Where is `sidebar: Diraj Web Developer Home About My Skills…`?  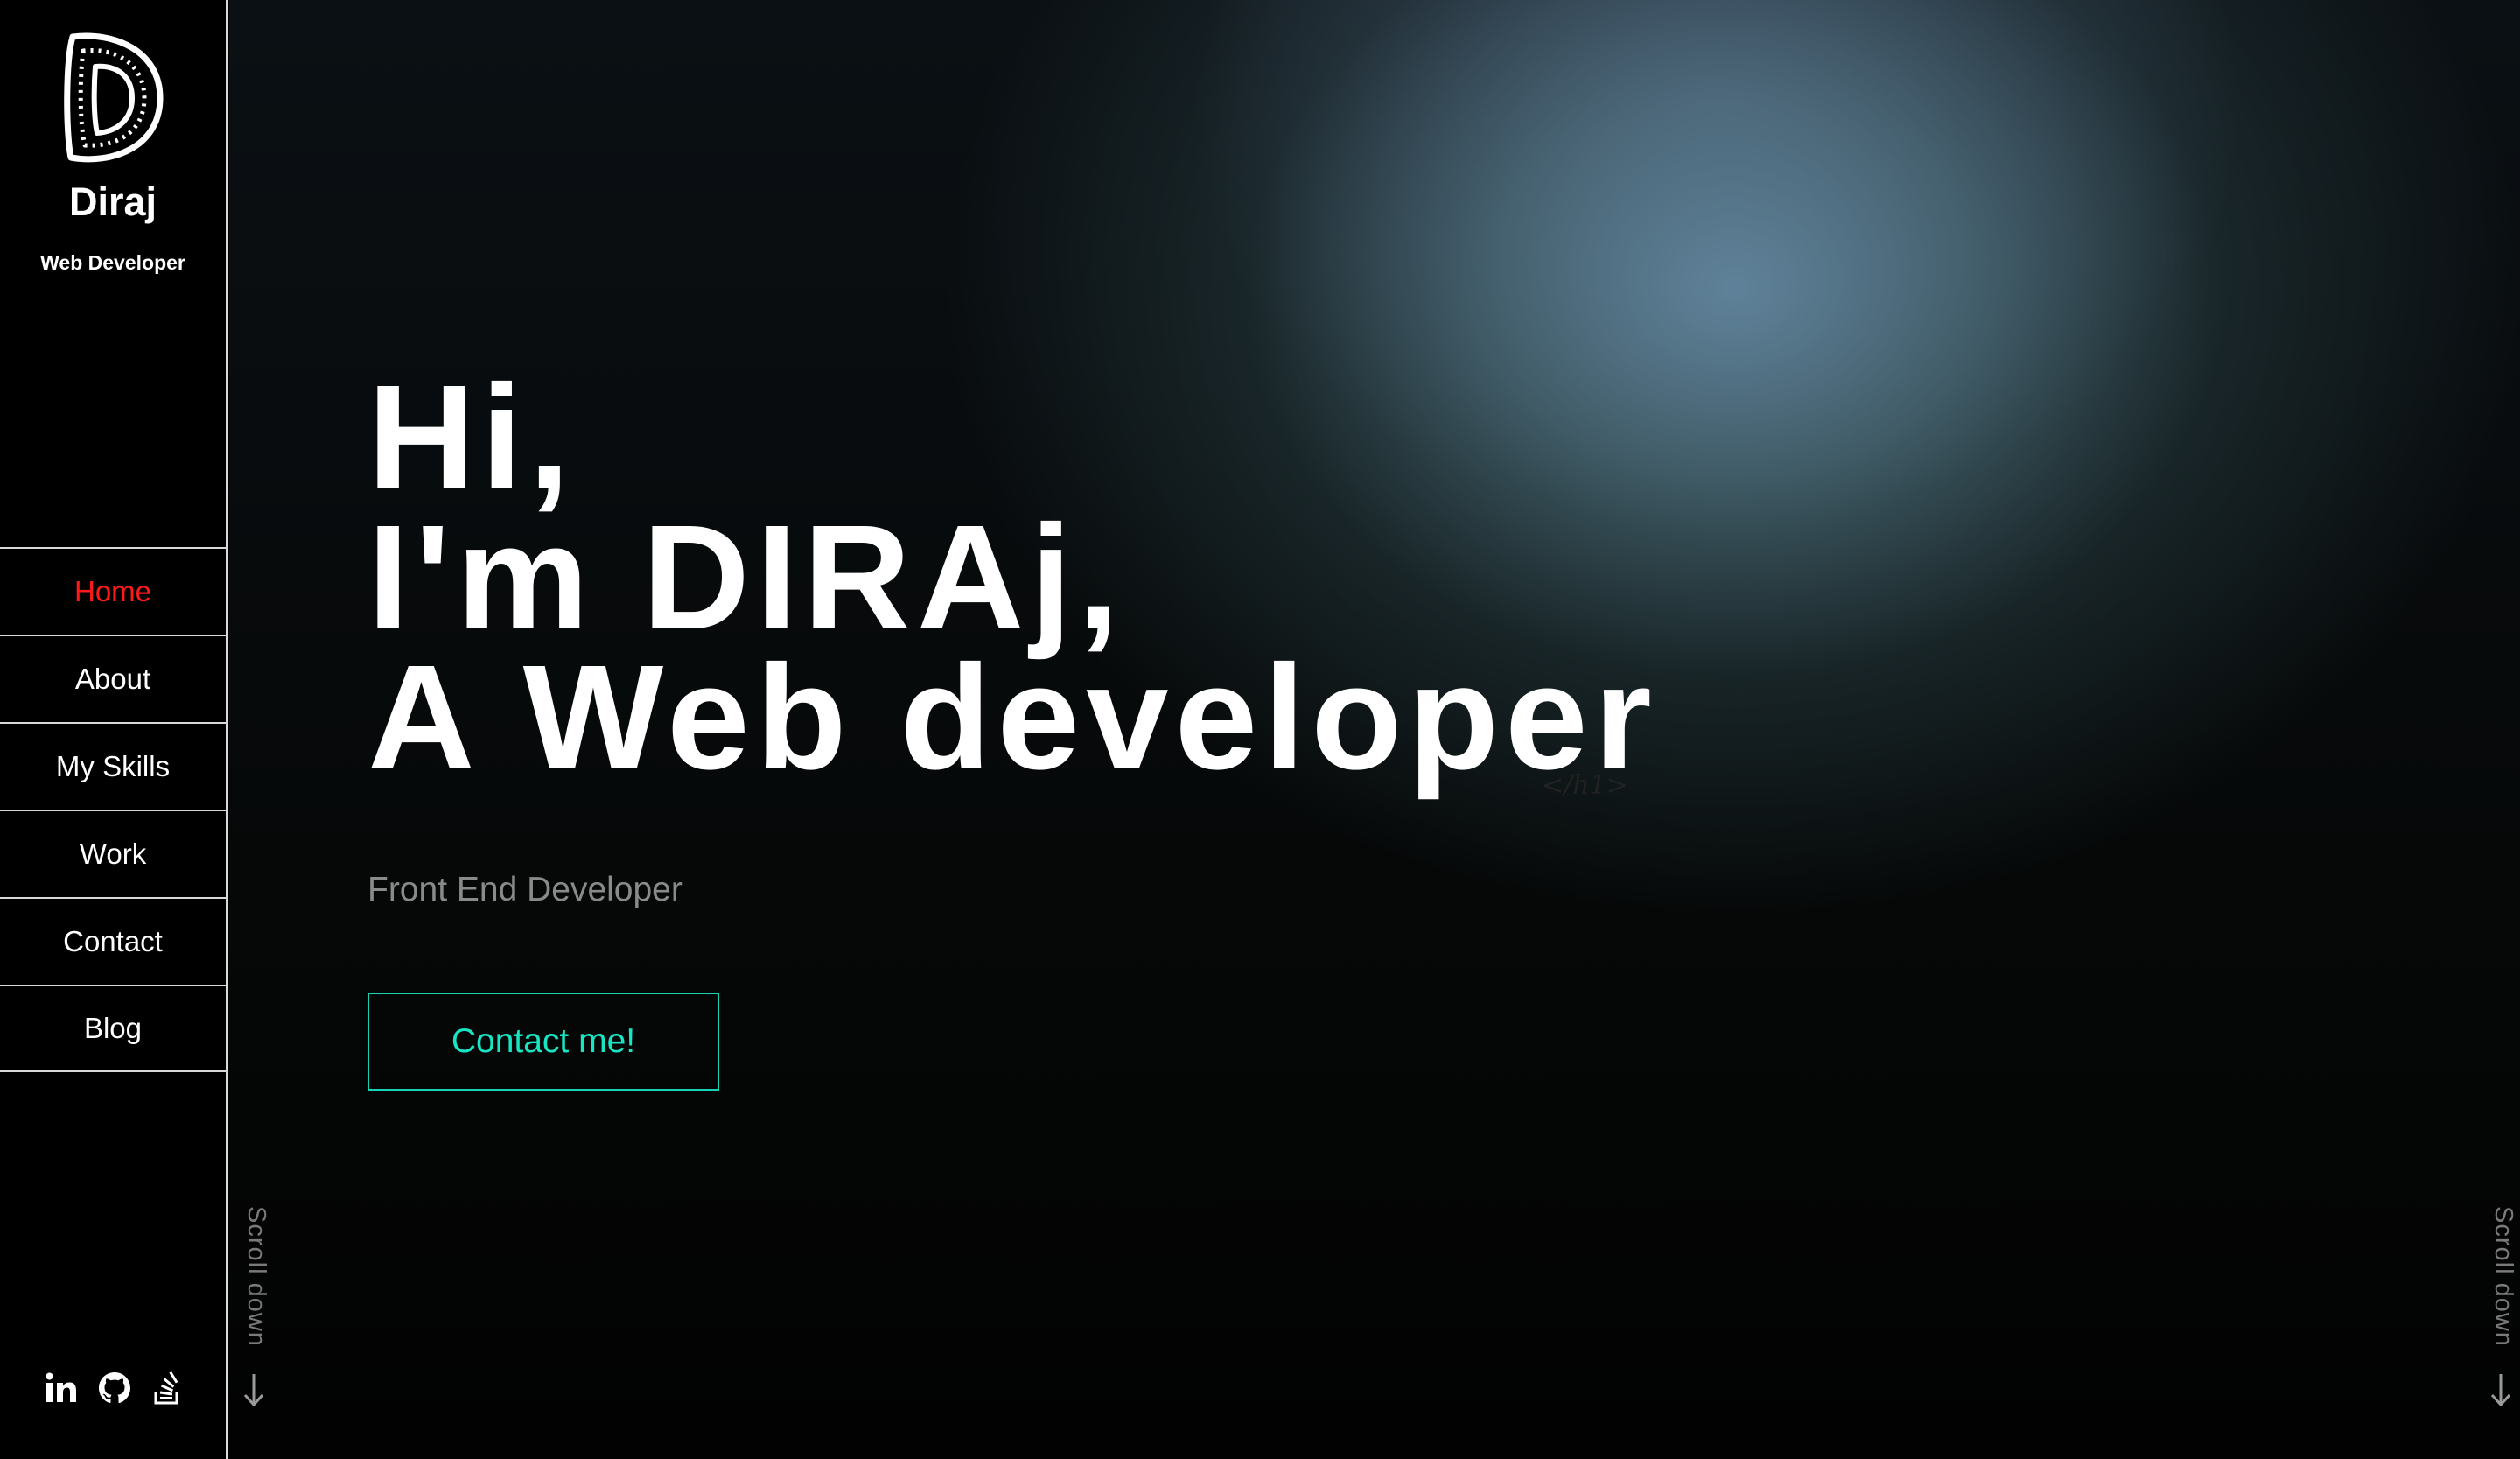
sidebar: Diraj Web Developer Home About My Skills… is located at coordinates (114, 729).